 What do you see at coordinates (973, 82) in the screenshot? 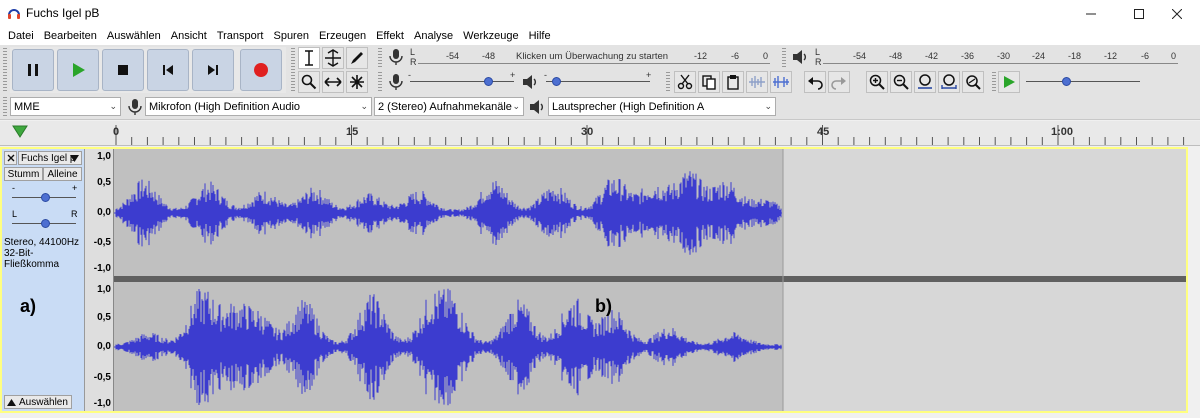
I see `zoom-toggle-button` at bounding box center [973, 82].